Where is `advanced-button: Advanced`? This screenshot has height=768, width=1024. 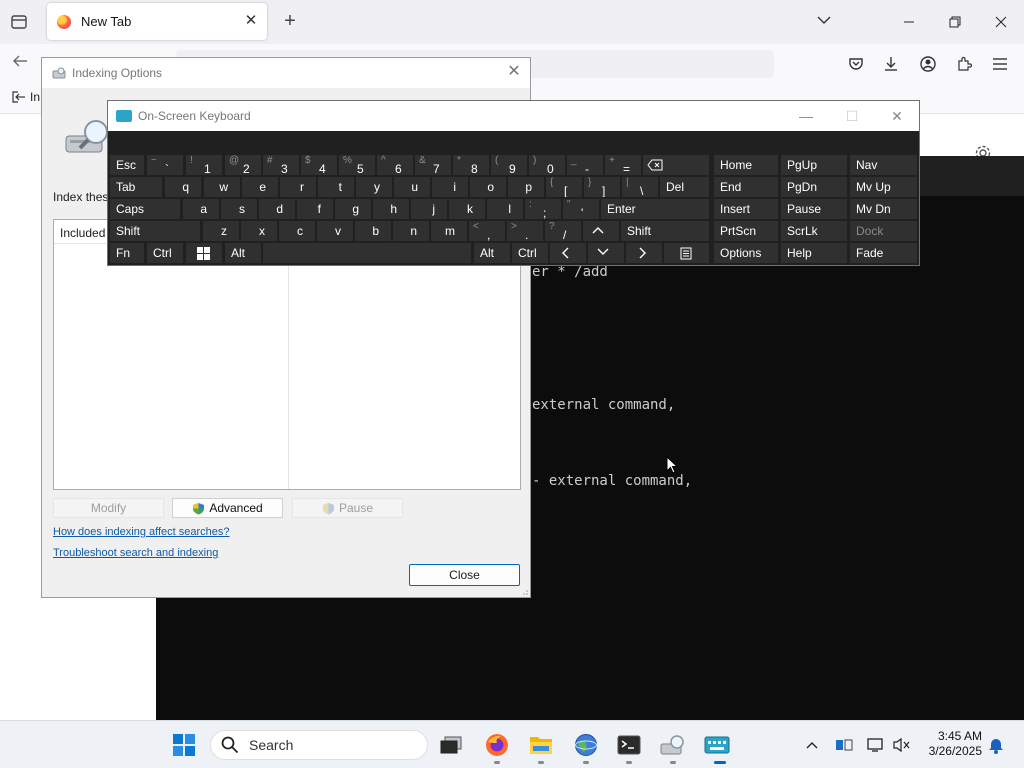
advanced-button: Advanced is located at coordinates (227, 508).